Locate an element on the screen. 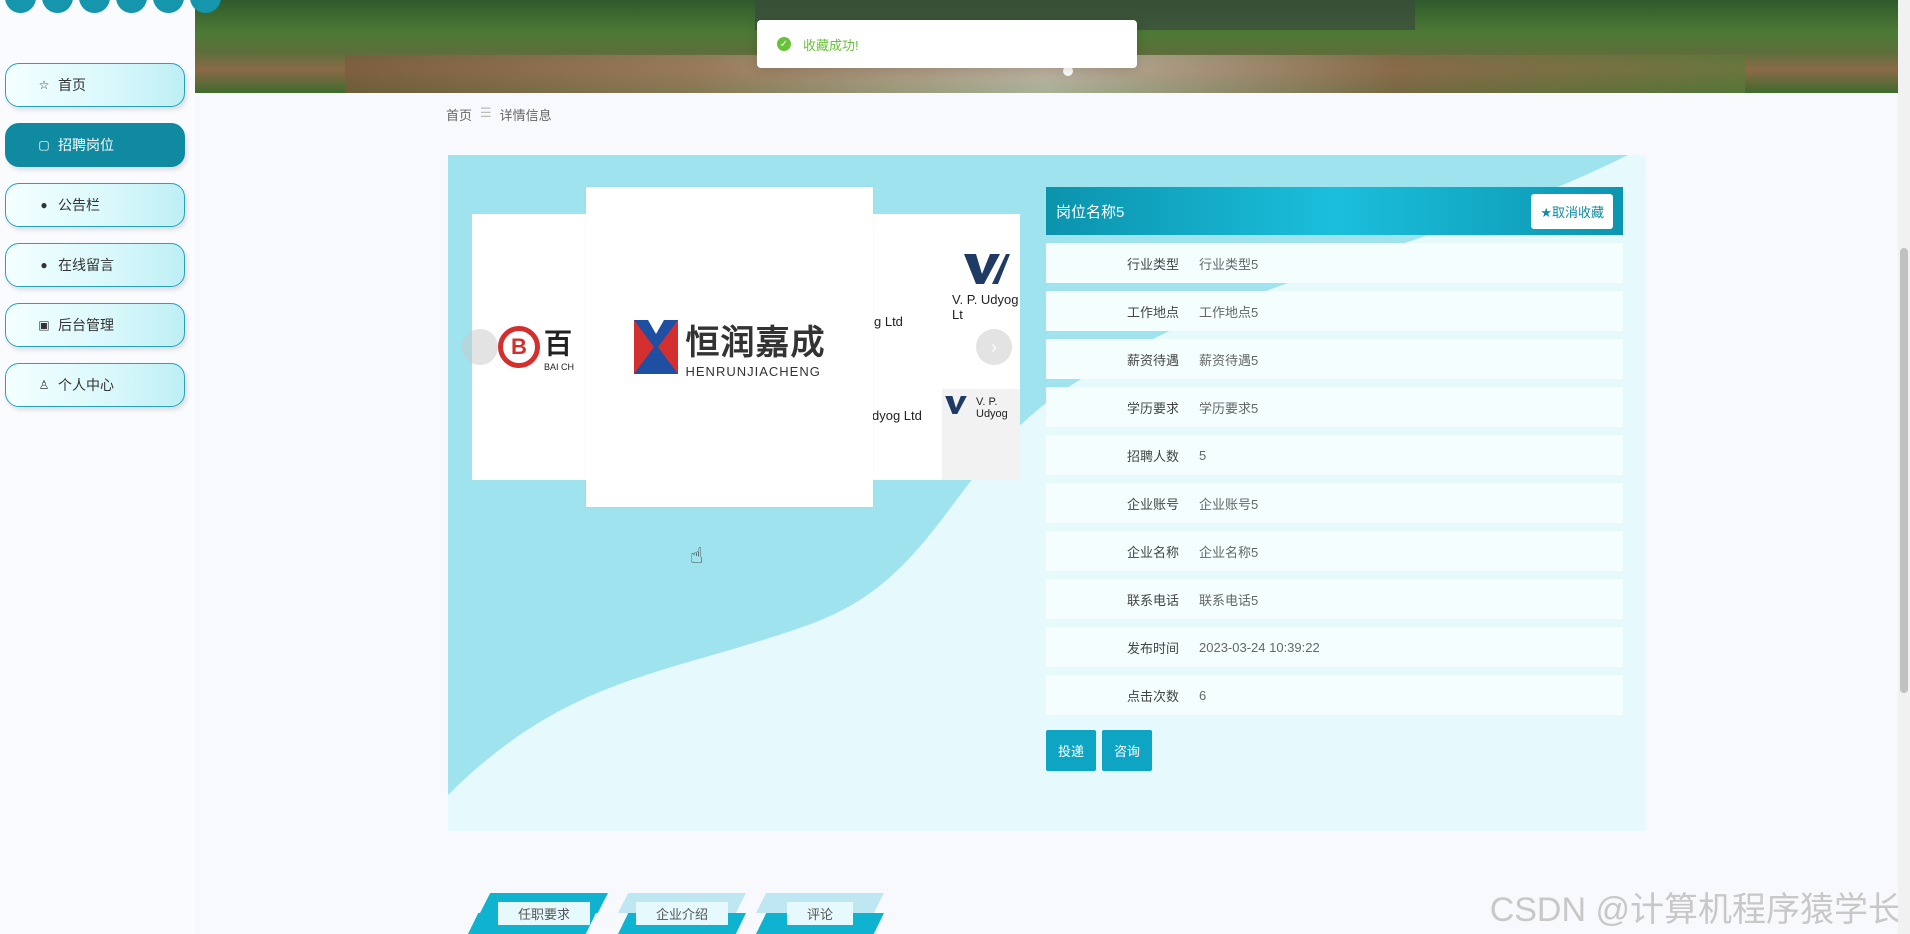 Image resolution: width=1910 pixels, height=934 pixels. detail-tabs: 任职要求 企业介绍 评论 is located at coordinates (676, 913).